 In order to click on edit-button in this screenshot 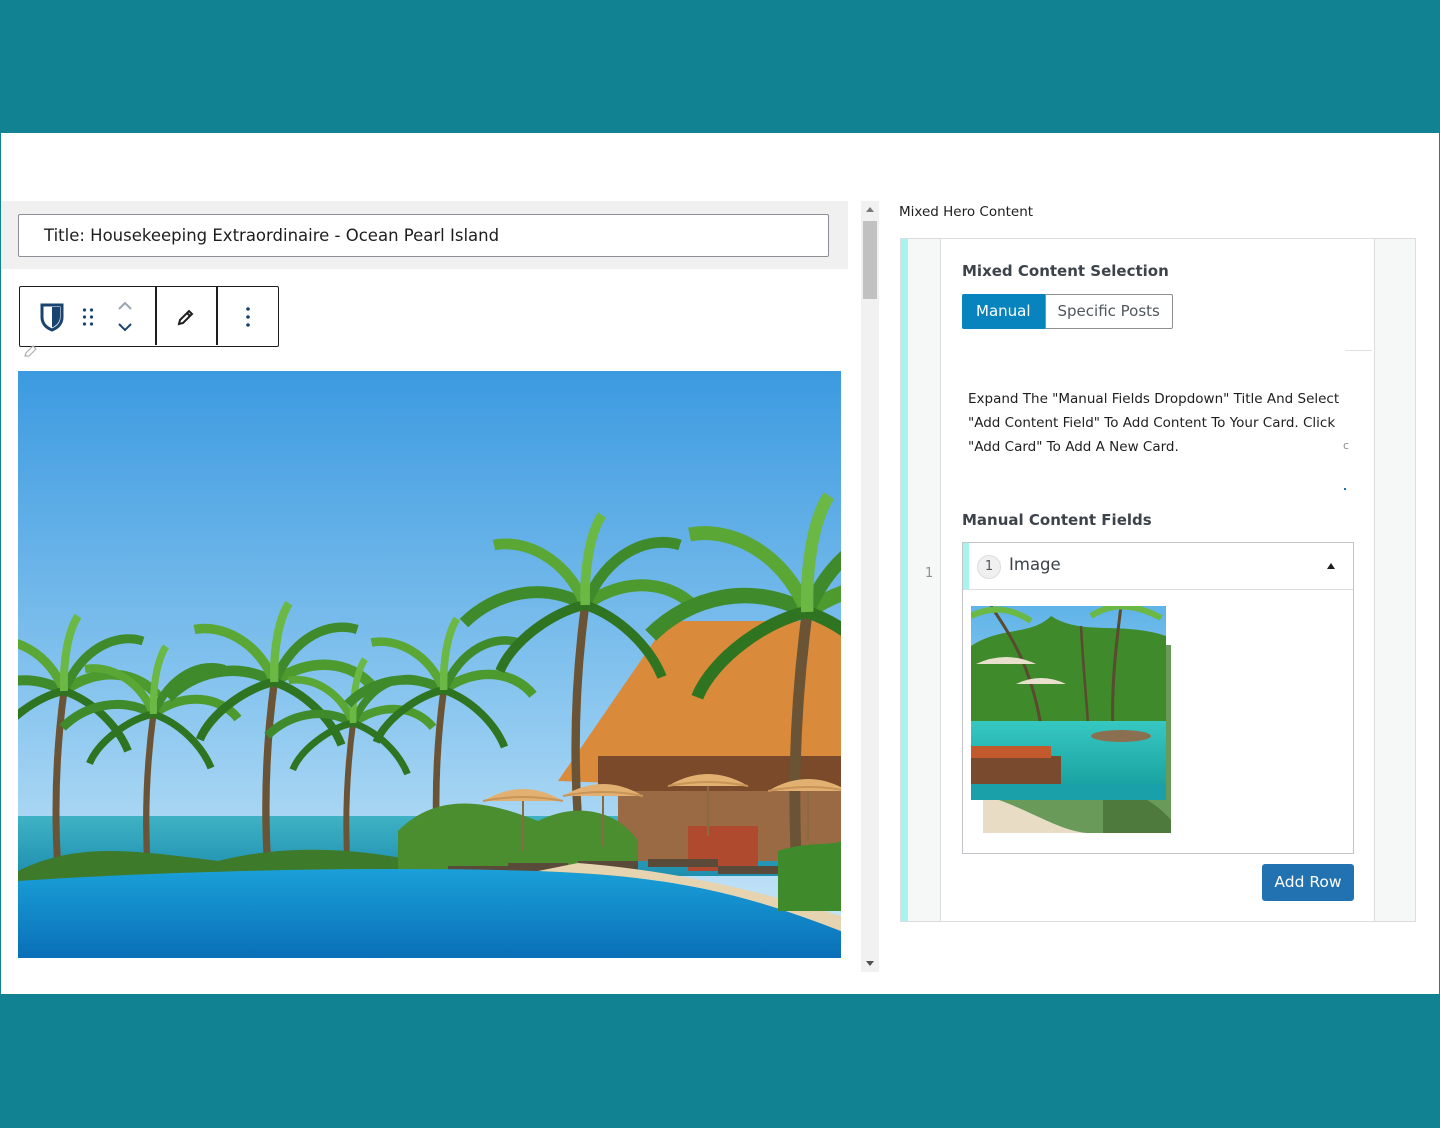, I will do `click(186, 317)`.